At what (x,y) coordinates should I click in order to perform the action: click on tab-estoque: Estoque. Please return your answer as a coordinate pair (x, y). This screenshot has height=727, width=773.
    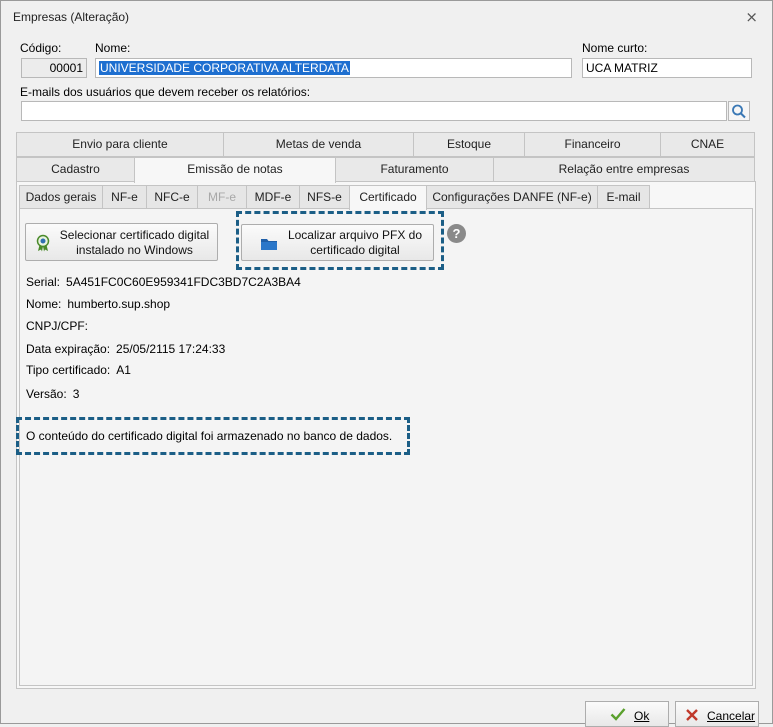
    Looking at the image, I should click on (469, 144).